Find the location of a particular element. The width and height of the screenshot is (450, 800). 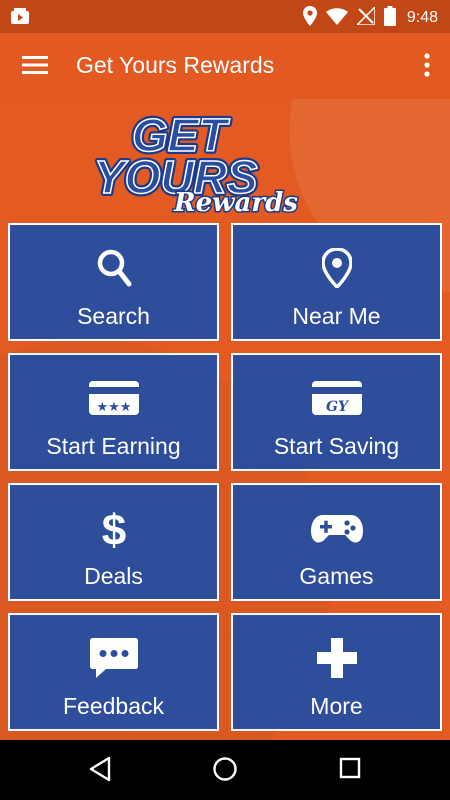

location-status-icon is located at coordinates (309, 18).